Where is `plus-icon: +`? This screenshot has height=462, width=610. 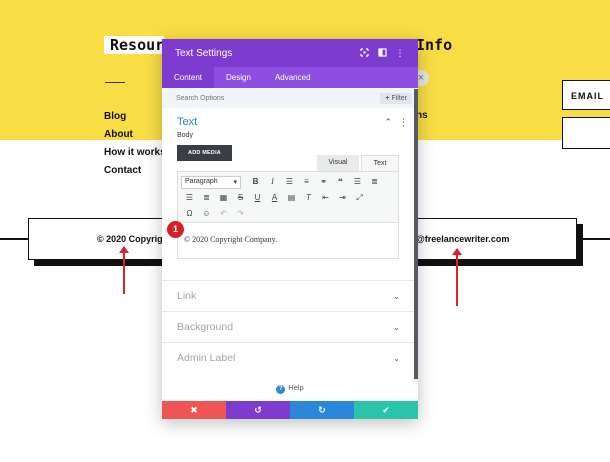
plus-icon: + is located at coordinates (387, 98).